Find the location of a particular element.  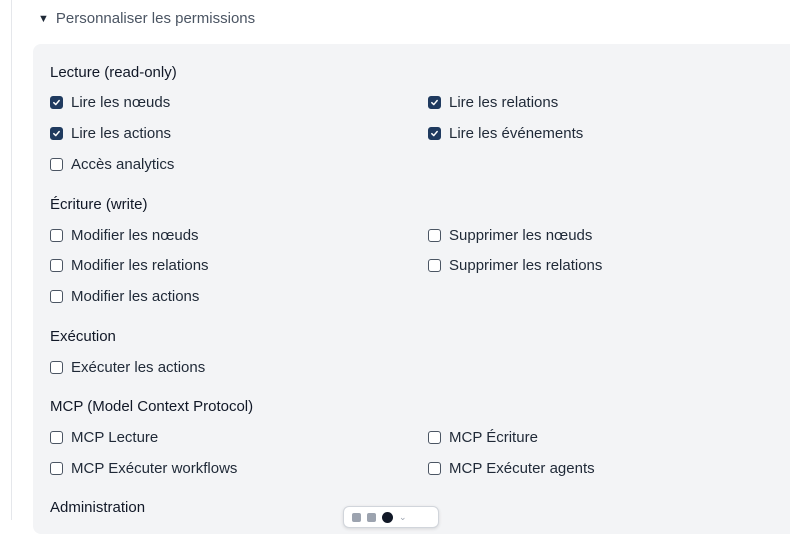

group-title-mcp: MCP (Model Context Protocol) is located at coordinates (152, 406).